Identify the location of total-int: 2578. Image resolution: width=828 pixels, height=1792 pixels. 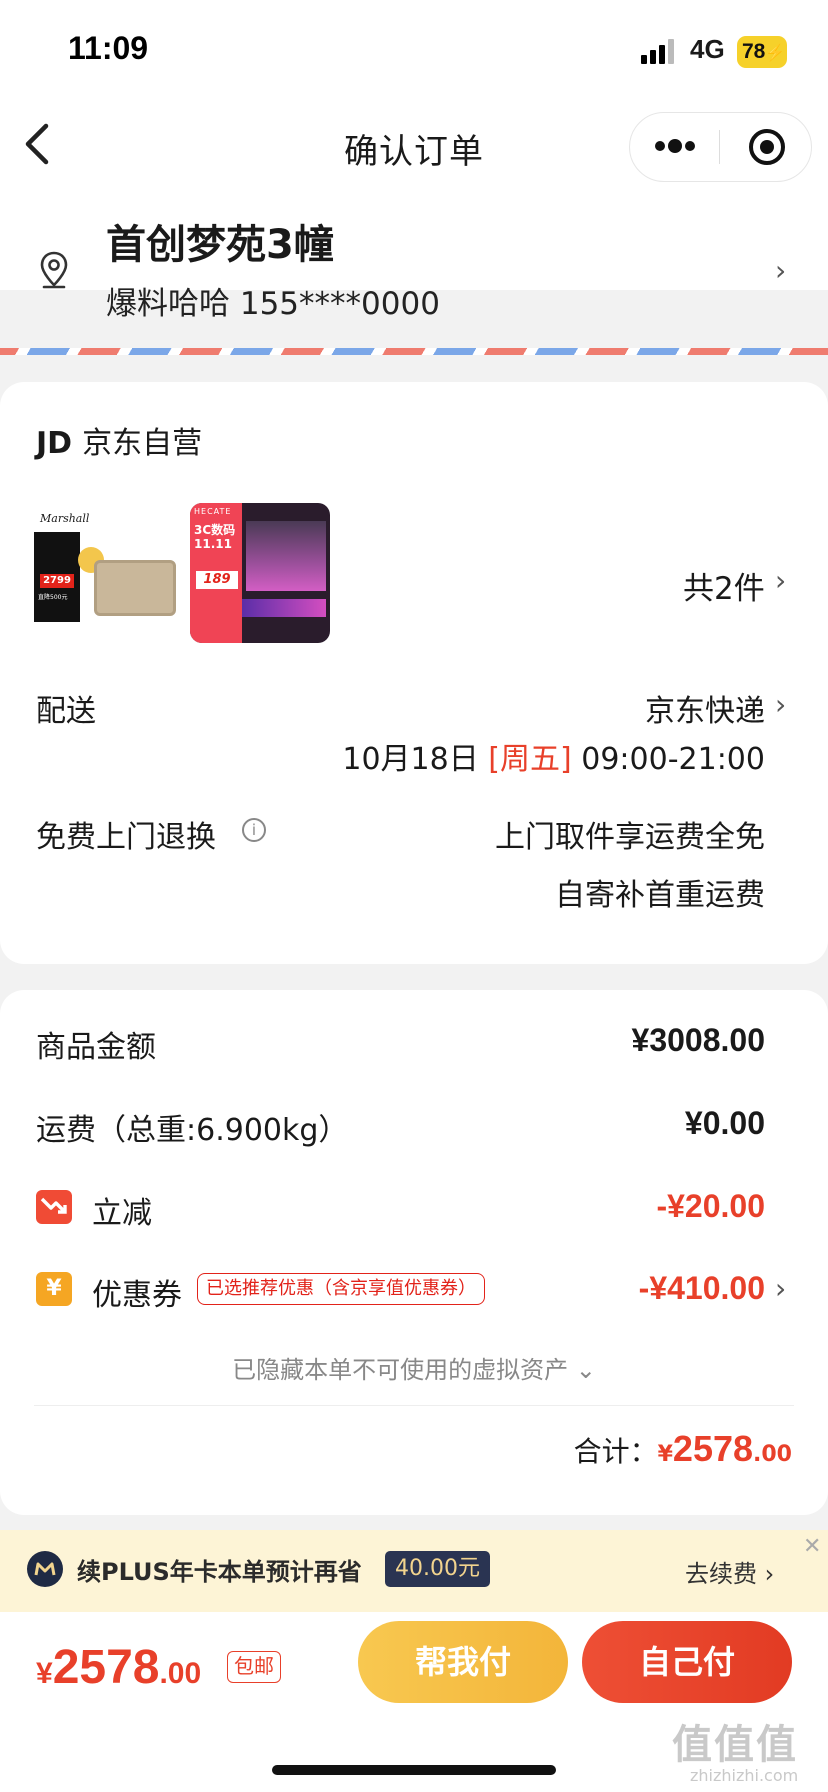
(713, 1448).